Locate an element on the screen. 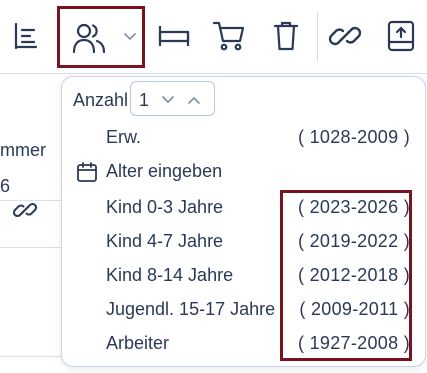  toolbar-divider is located at coordinates (317, 37).